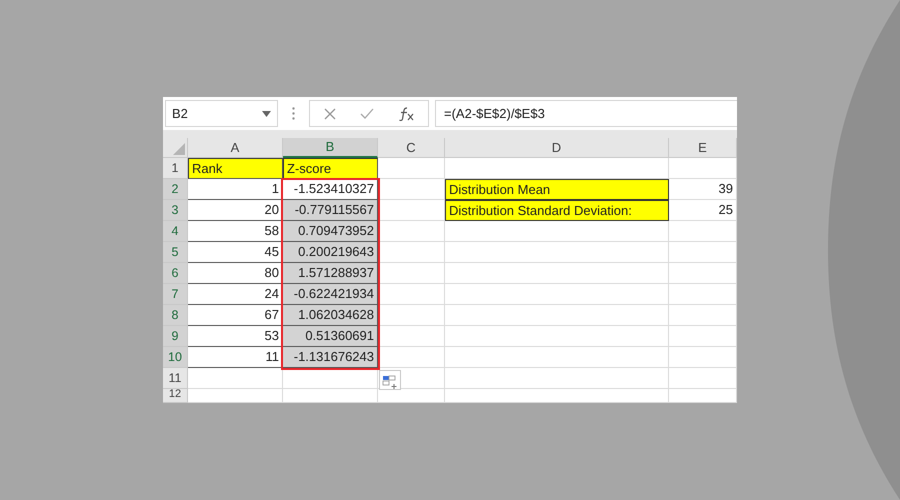 This screenshot has width=900, height=500. What do you see at coordinates (330, 336) in the screenshot?
I see `table-cell: 0.51360691` at bounding box center [330, 336].